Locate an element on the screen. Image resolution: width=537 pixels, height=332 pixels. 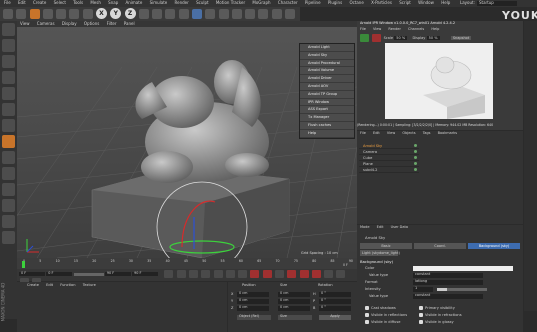
ipr-scale-select: 50 % is located at coordinates (401, 38).